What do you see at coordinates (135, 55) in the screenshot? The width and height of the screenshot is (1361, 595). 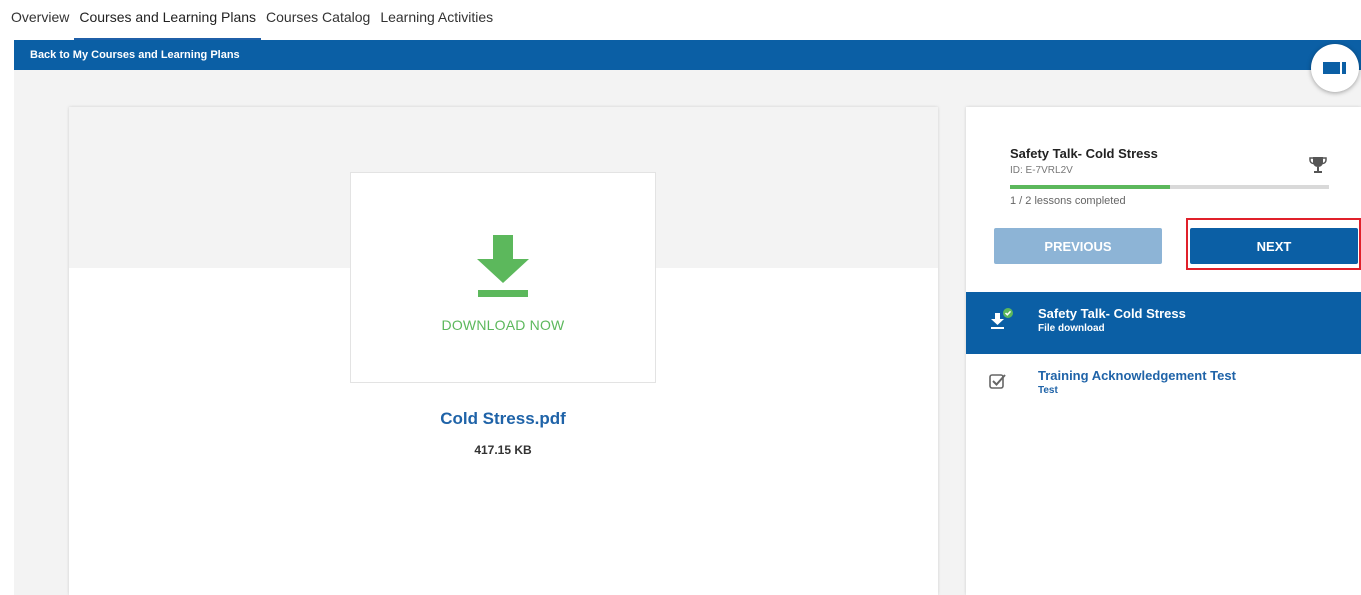 I see `back-to-courses-link: Back to My Courses and Learning Plans` at bounding box center [135, 55].